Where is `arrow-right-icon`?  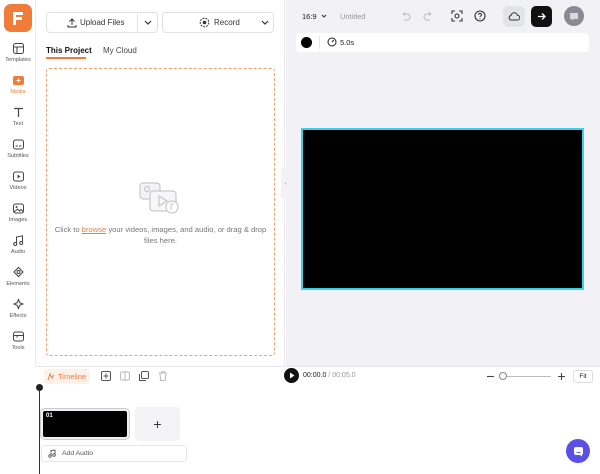 arrow-right-icon is located at coordinates (541, 16).